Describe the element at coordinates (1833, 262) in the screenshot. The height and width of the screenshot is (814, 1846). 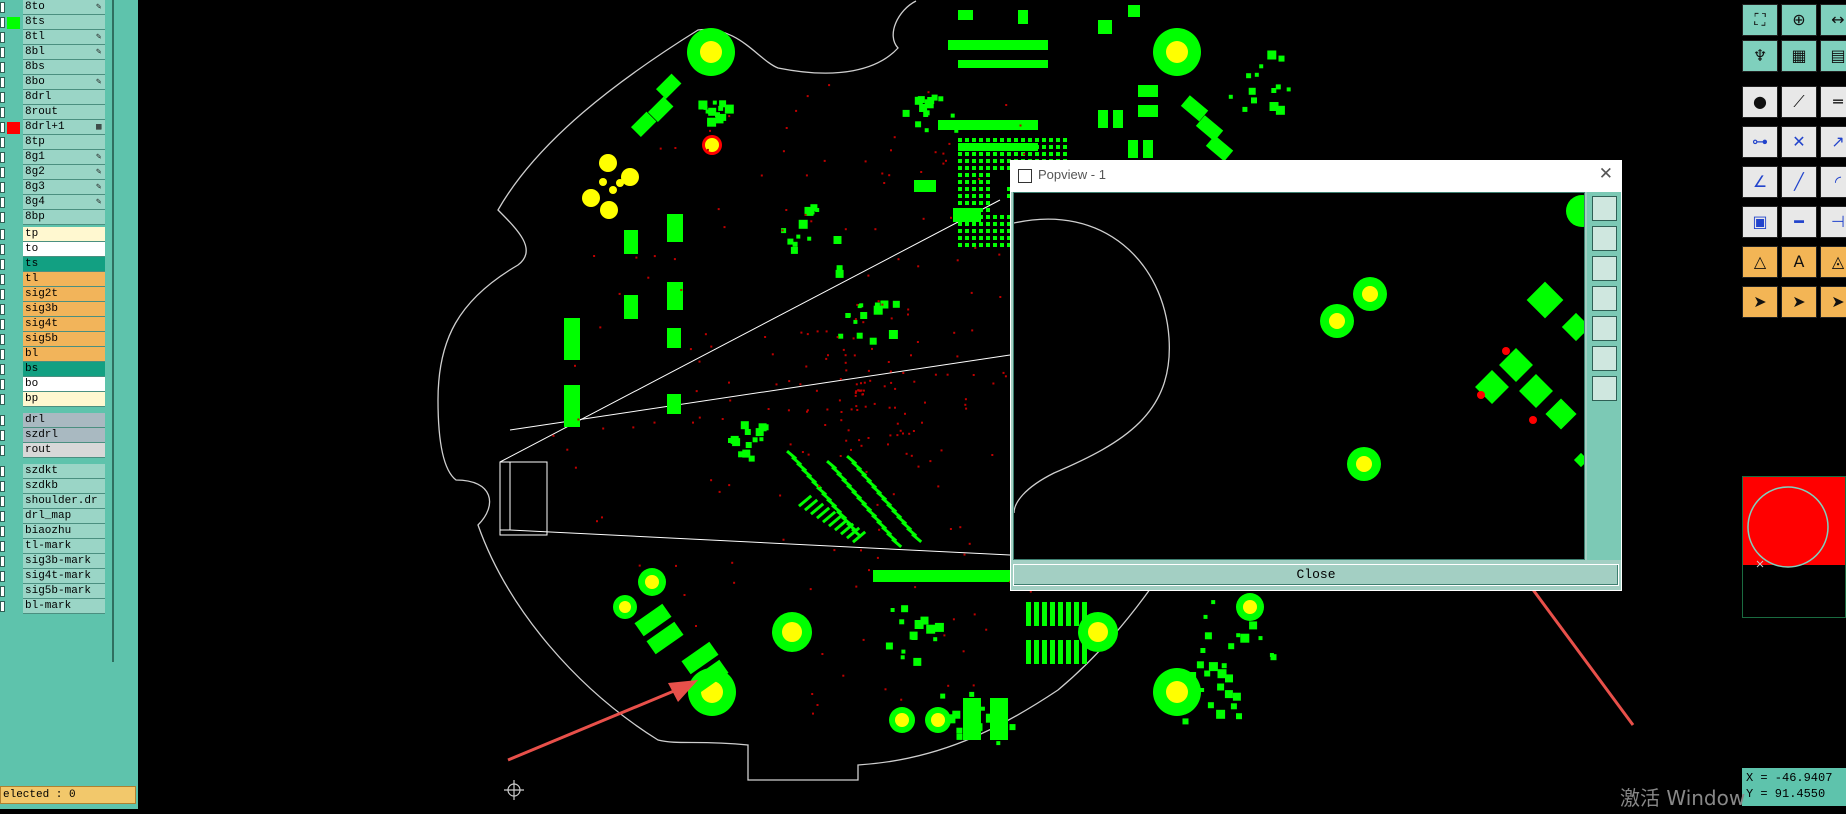
I see `triangle-outline-icon: ◬` at that location.